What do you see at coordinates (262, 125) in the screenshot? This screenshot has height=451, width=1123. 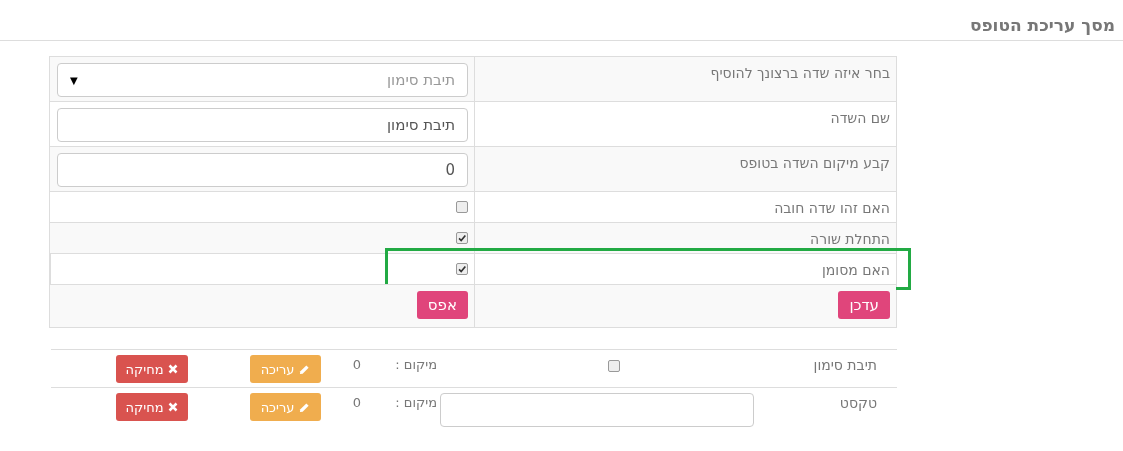 I see `input-field: תיבת סימון` at bounding box center [262, 125].